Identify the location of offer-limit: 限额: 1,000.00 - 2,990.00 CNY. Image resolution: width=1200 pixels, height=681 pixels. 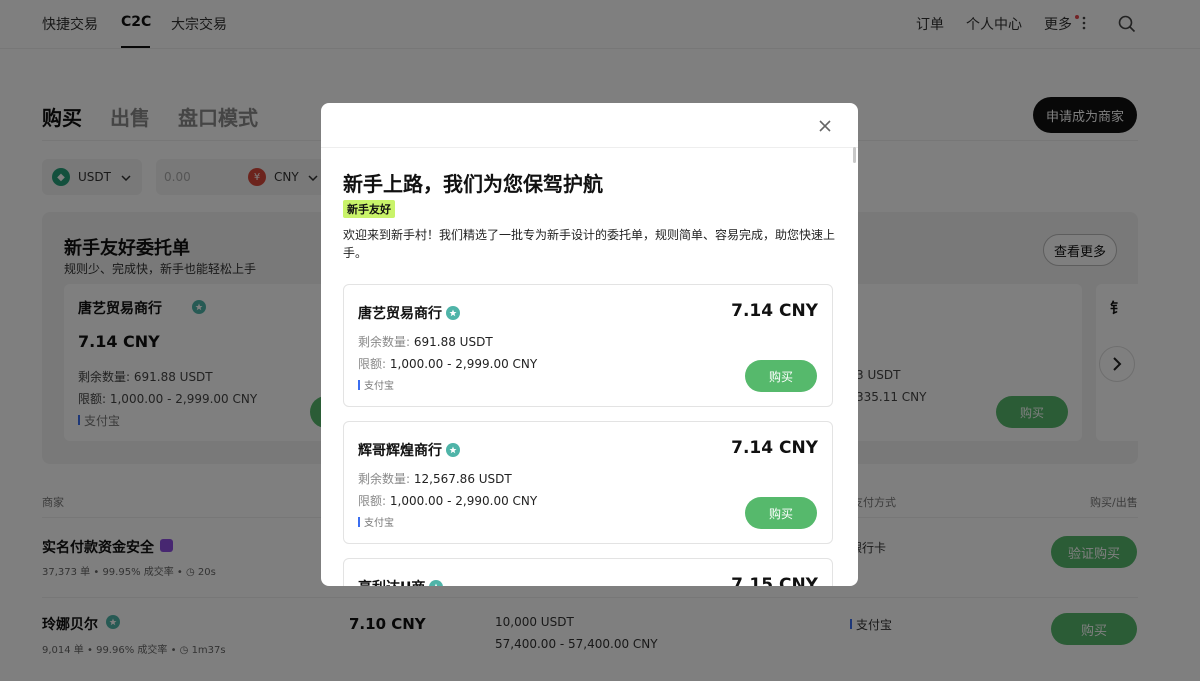
(448, 501).